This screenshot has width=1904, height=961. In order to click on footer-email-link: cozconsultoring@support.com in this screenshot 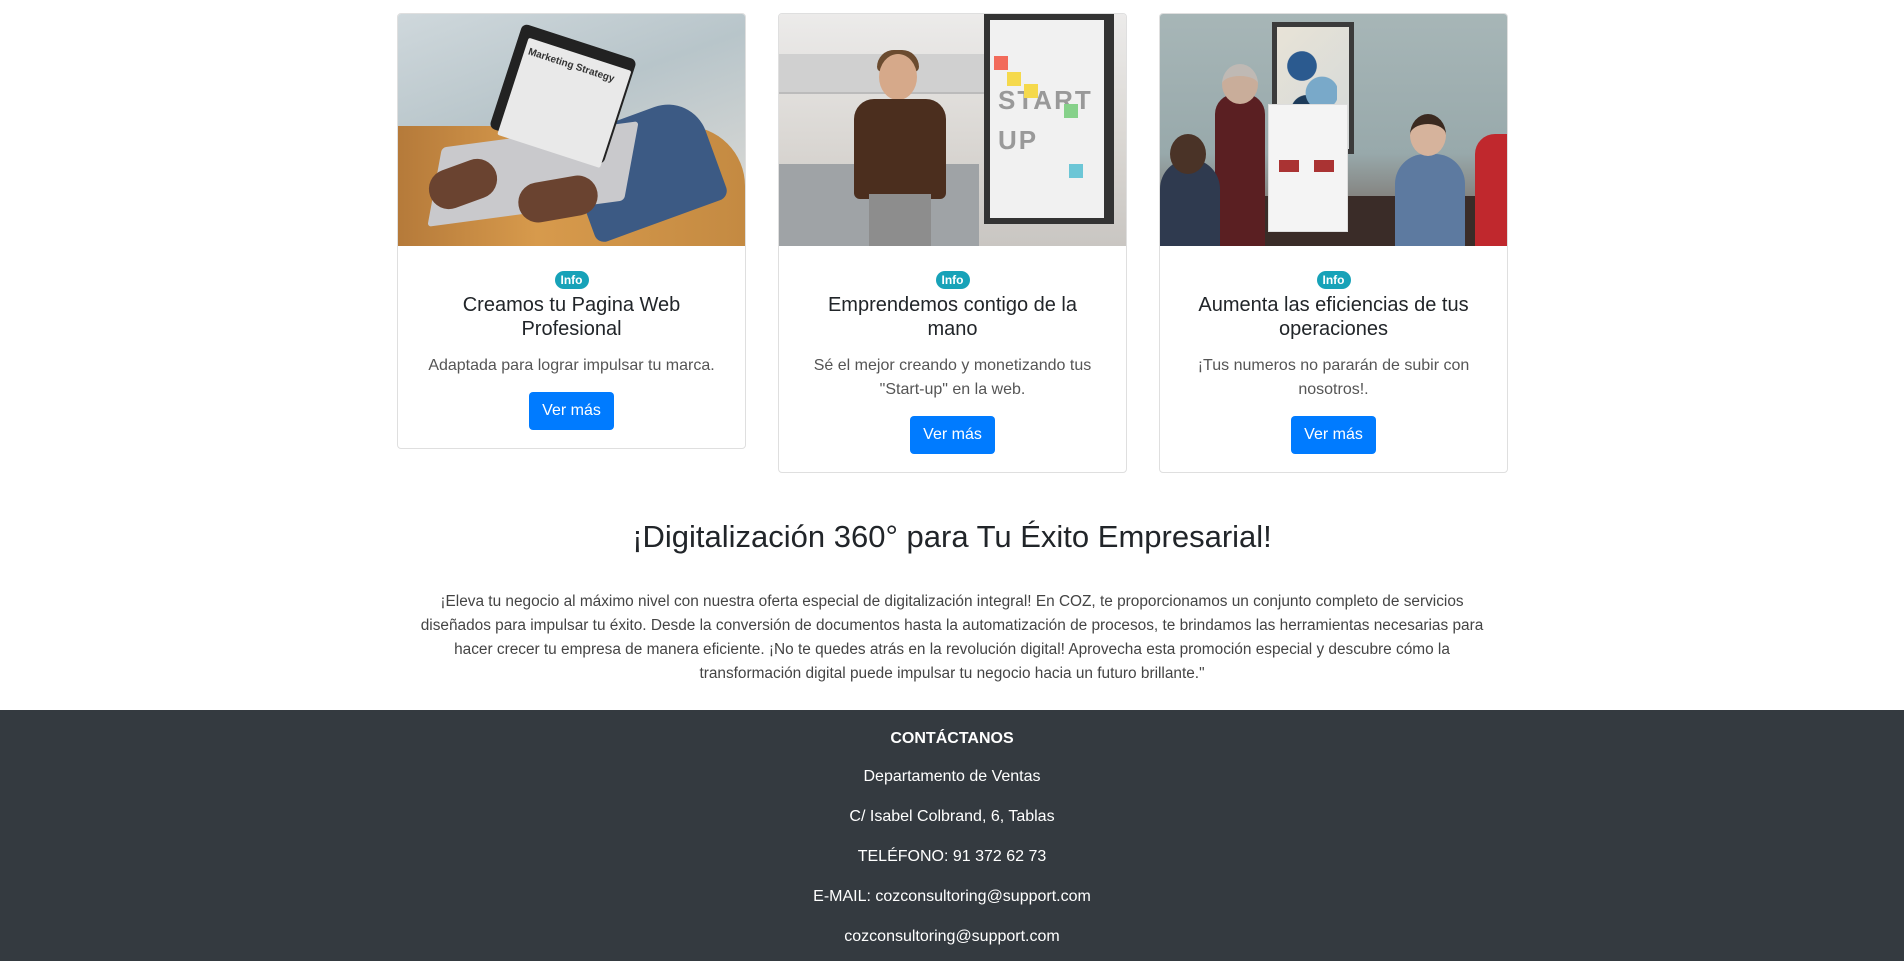, I will do `click(952, 937)`.